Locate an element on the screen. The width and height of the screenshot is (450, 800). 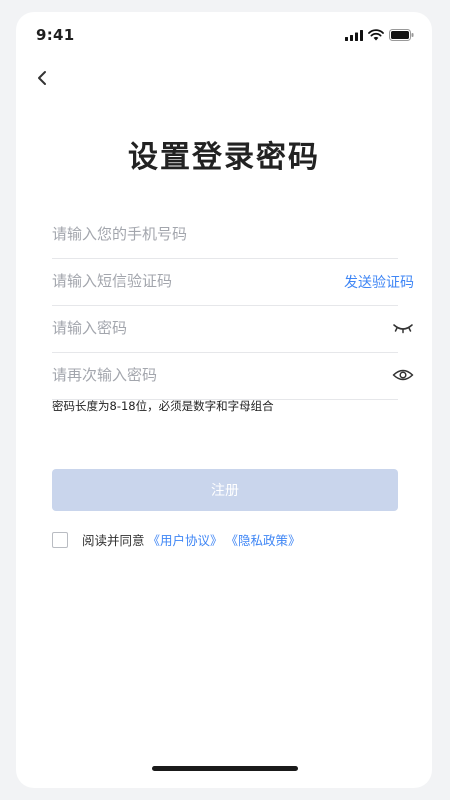
sms-code-input is located at coordinates (187, 281).